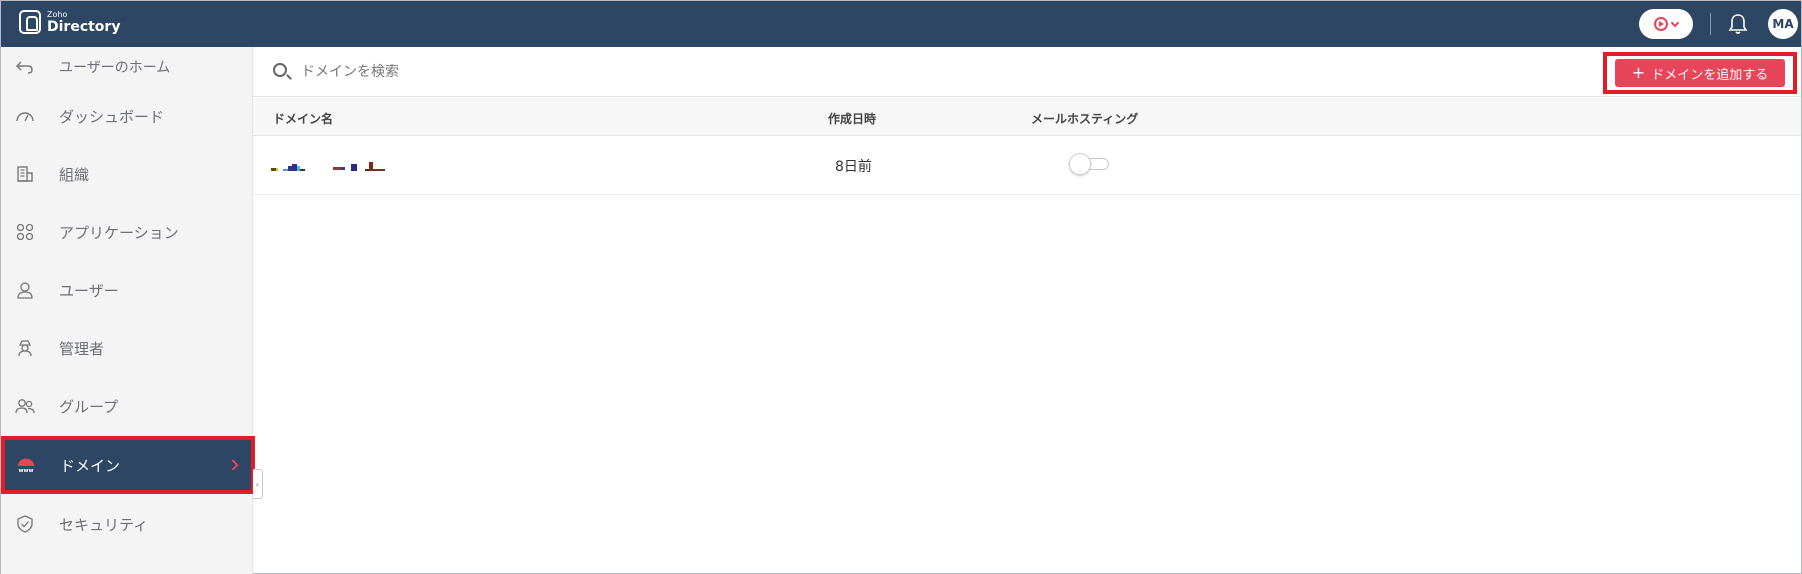  What do you see at coordinates (119, 232) in the screenshot?
I see `sidebar-item-label: アプリケーション` at bounding box center [119, 232].